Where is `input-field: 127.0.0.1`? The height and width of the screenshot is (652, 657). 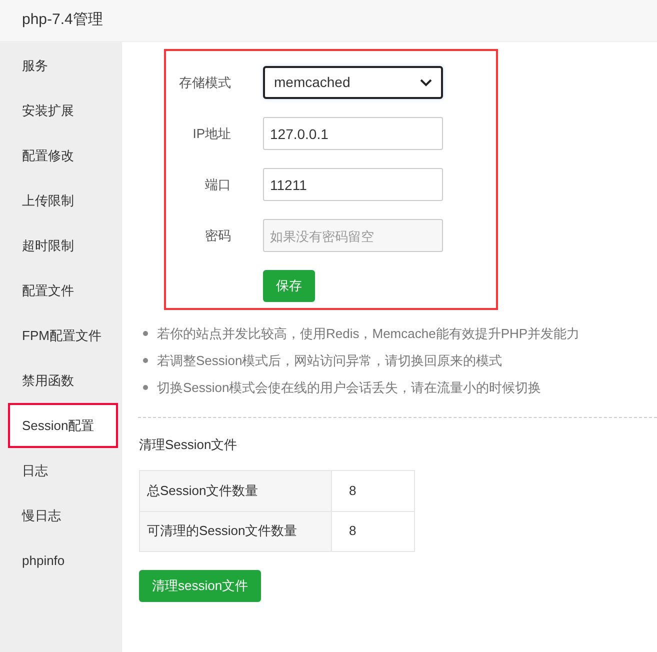
input-field: 127.0.0.1 is located at coordinates (353, 133).